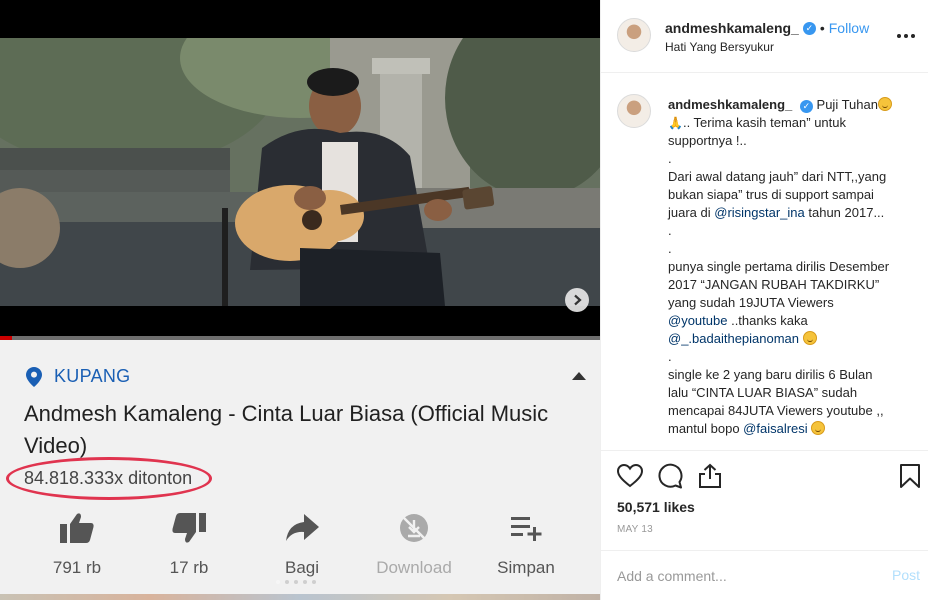  I want to click on caption-username-link: andmeshkamaleng_, so click(730, 104).